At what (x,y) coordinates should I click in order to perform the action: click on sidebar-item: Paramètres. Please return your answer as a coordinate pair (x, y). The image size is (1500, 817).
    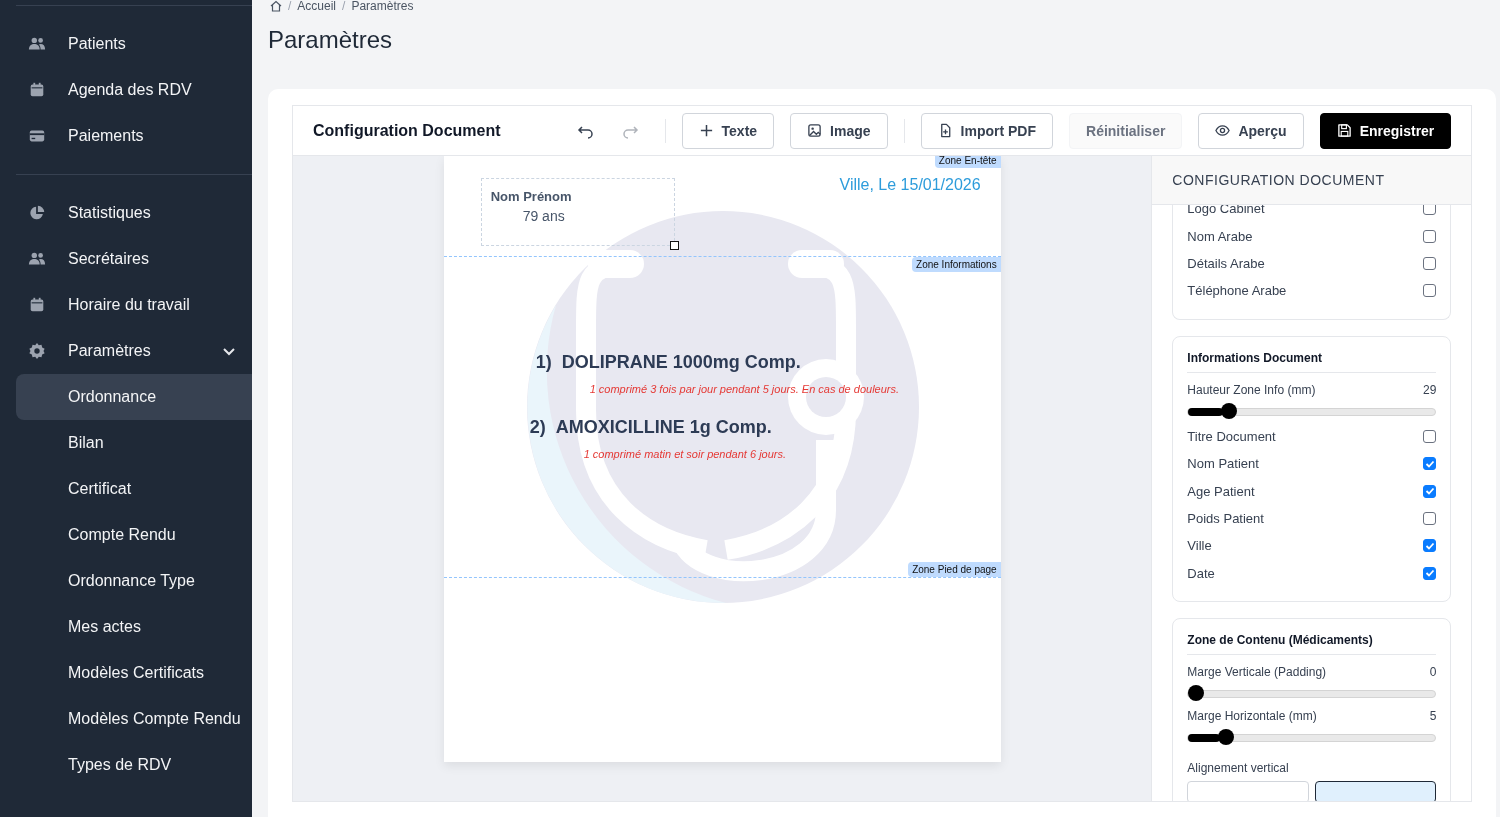
    Looking at the image, I should click on (134, 351).